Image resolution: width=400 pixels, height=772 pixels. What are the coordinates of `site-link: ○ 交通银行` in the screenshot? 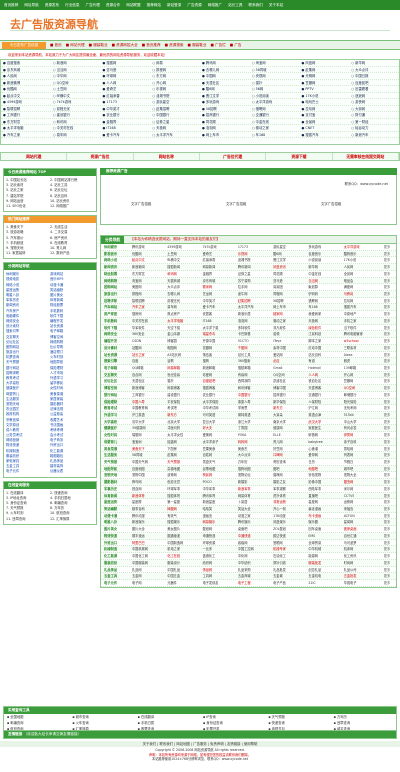 It's located at (275, 115).